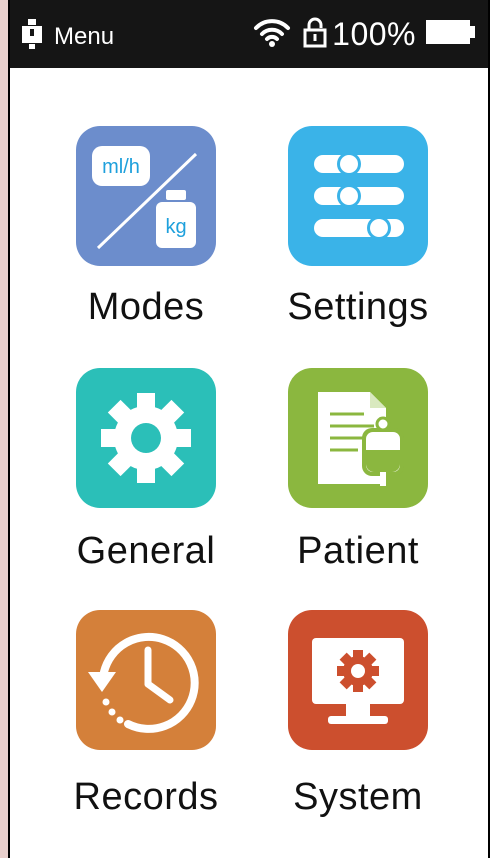 This screenshot has width=490, height=858. What do you see at coordinates (361, 439) in the screenshot?
I see `patient-record-icon` at bounding box center [361, 439].